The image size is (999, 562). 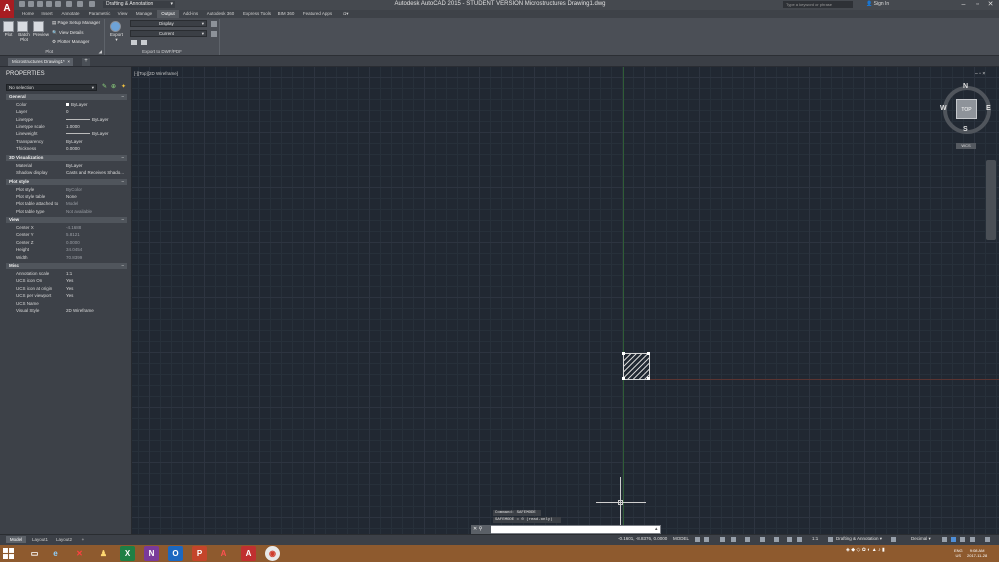 I want to click on tab-layout1: Layout1, so click(x=40, y=539).